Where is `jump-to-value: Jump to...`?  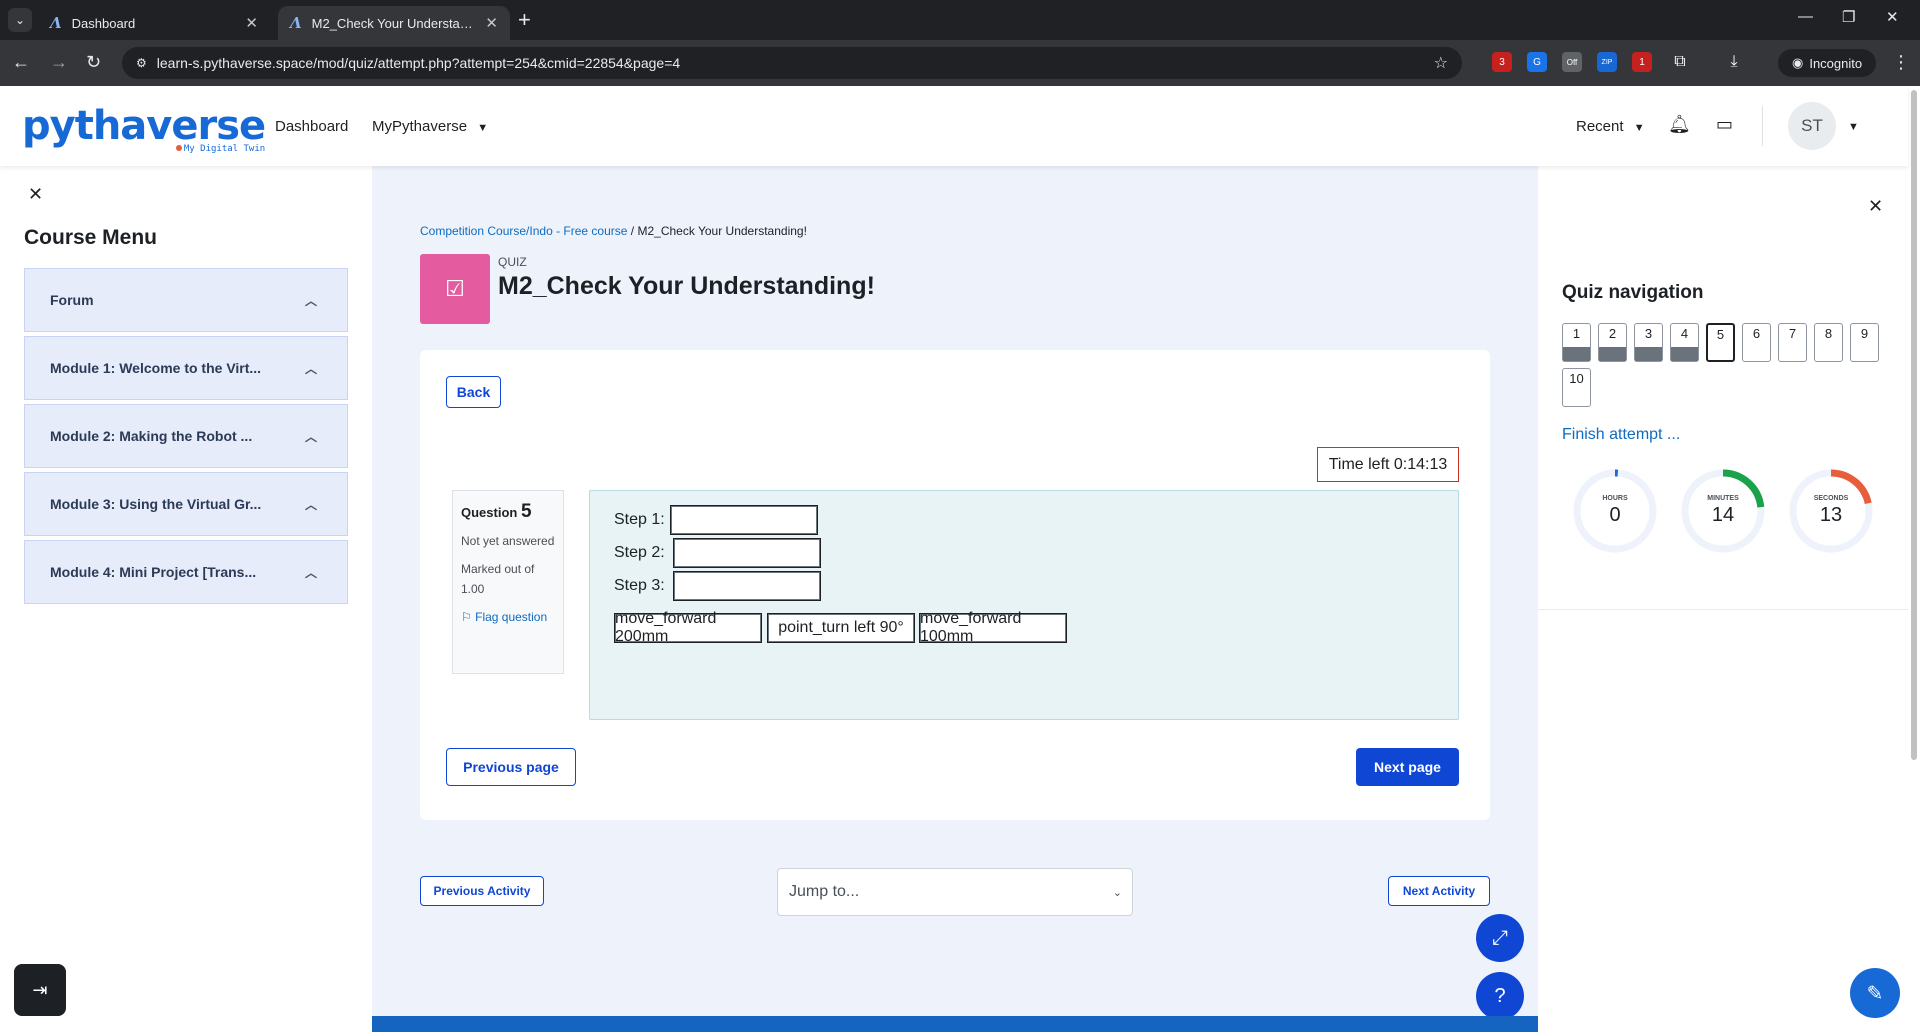 jump-to-value: Jump to... is located at coordinates (824, 891).